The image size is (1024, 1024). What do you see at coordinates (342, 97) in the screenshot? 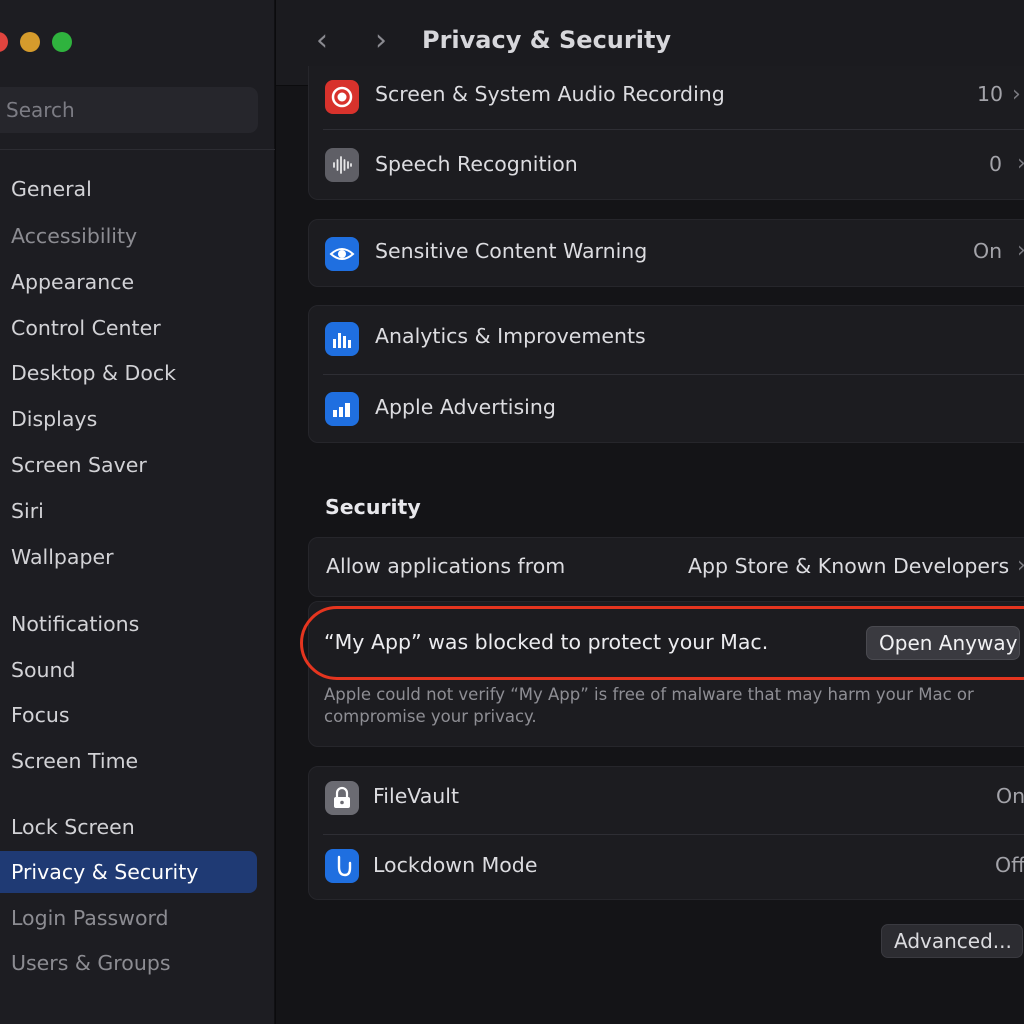
I see `record-icon` at bounding box center [342, 97].